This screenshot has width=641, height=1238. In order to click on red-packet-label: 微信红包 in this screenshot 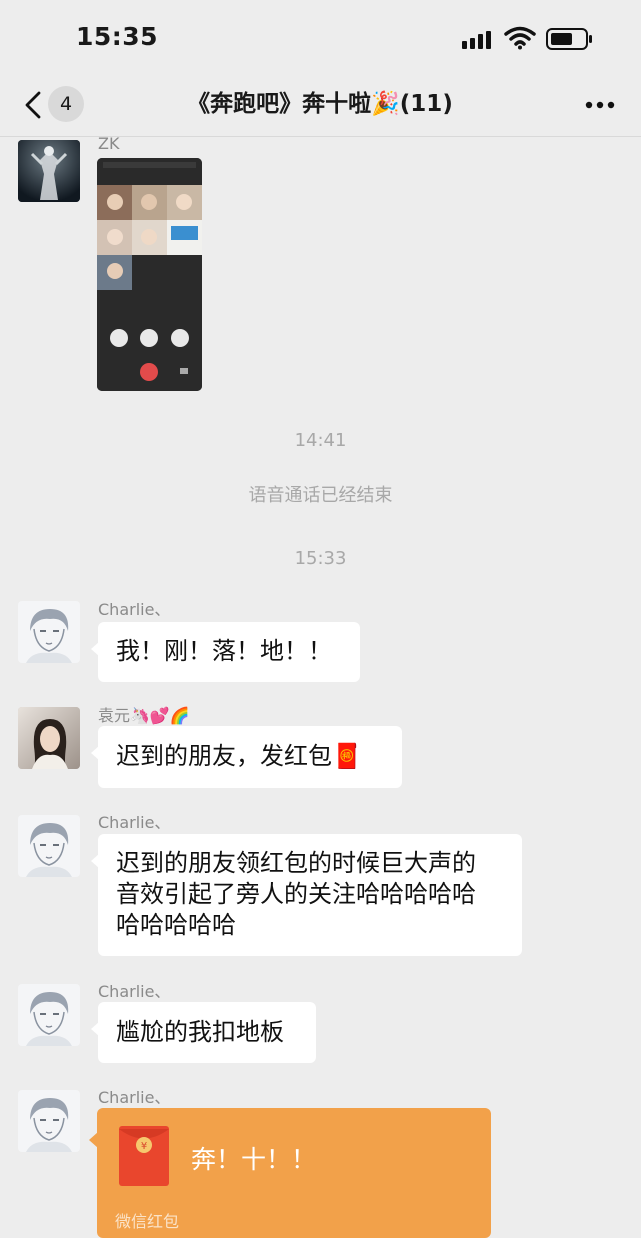, I will do `click(147, 1221)`.